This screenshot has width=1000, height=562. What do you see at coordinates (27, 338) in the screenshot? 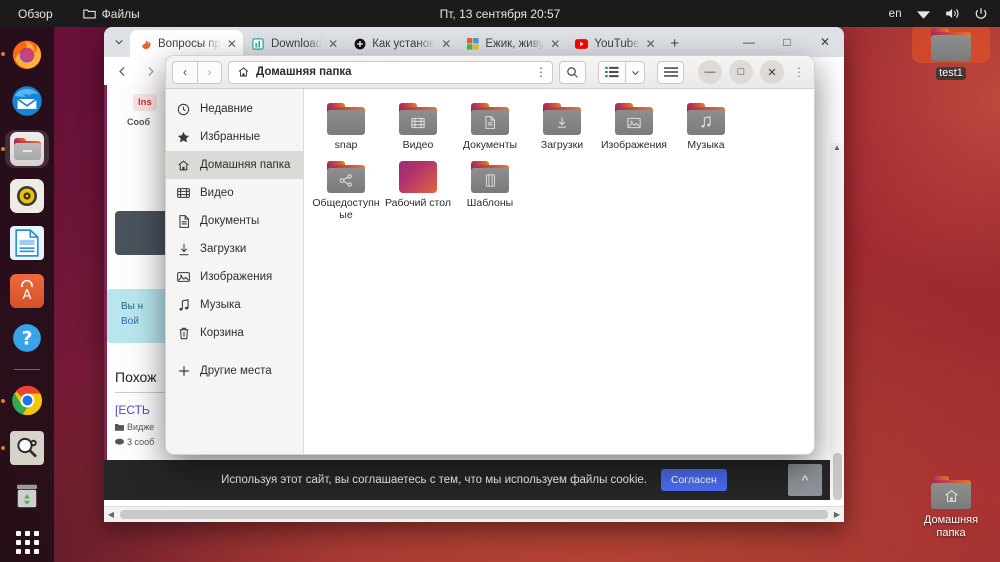
I see `dock-item-help: ?` at bounding box center [27, 338].